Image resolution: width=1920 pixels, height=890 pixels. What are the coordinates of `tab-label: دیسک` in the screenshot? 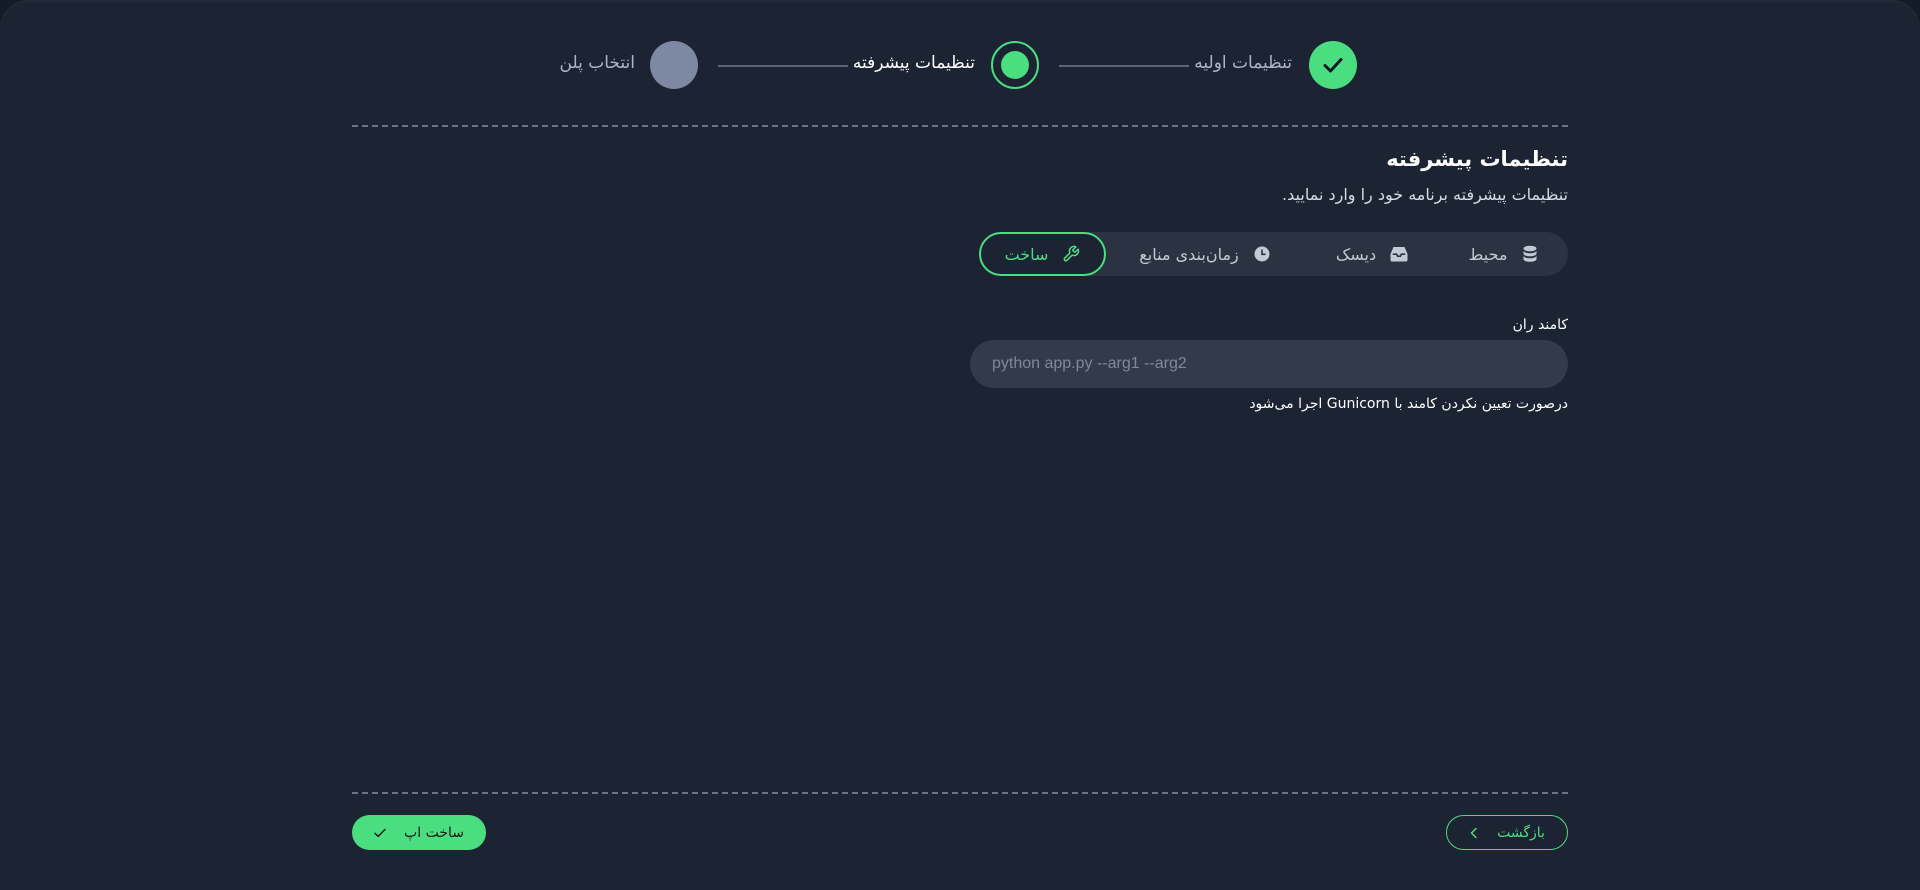 It's located at (1356, 254).